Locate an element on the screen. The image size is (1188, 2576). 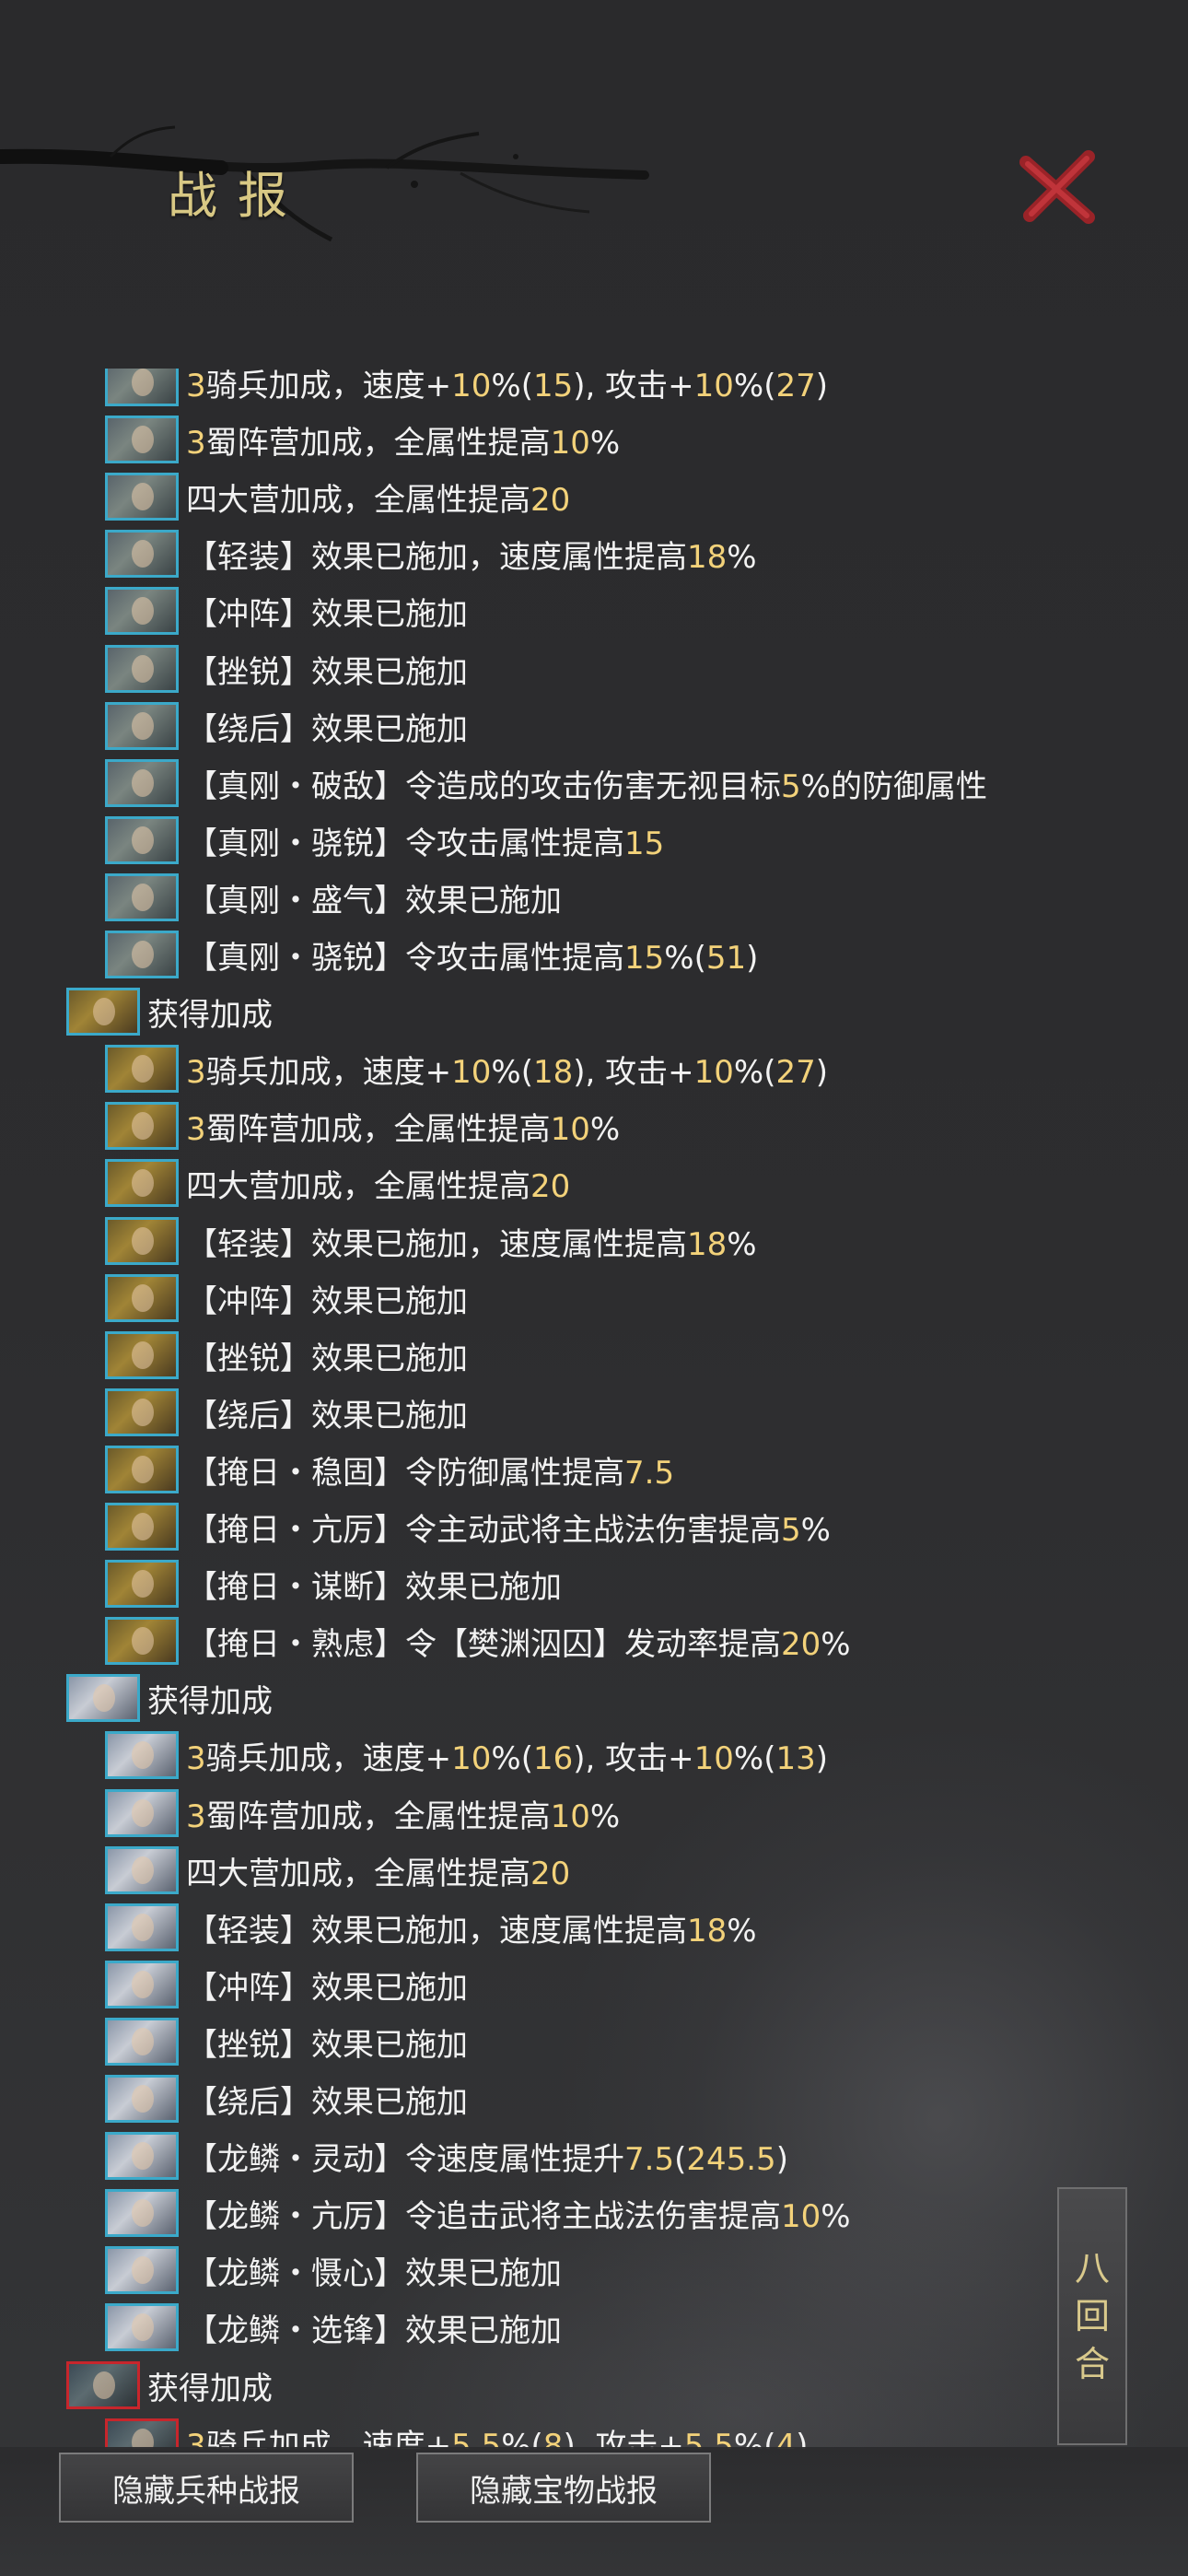
log-segment: 【掩日・谋断】效果已施加 is located at coordinates (374, 1587).